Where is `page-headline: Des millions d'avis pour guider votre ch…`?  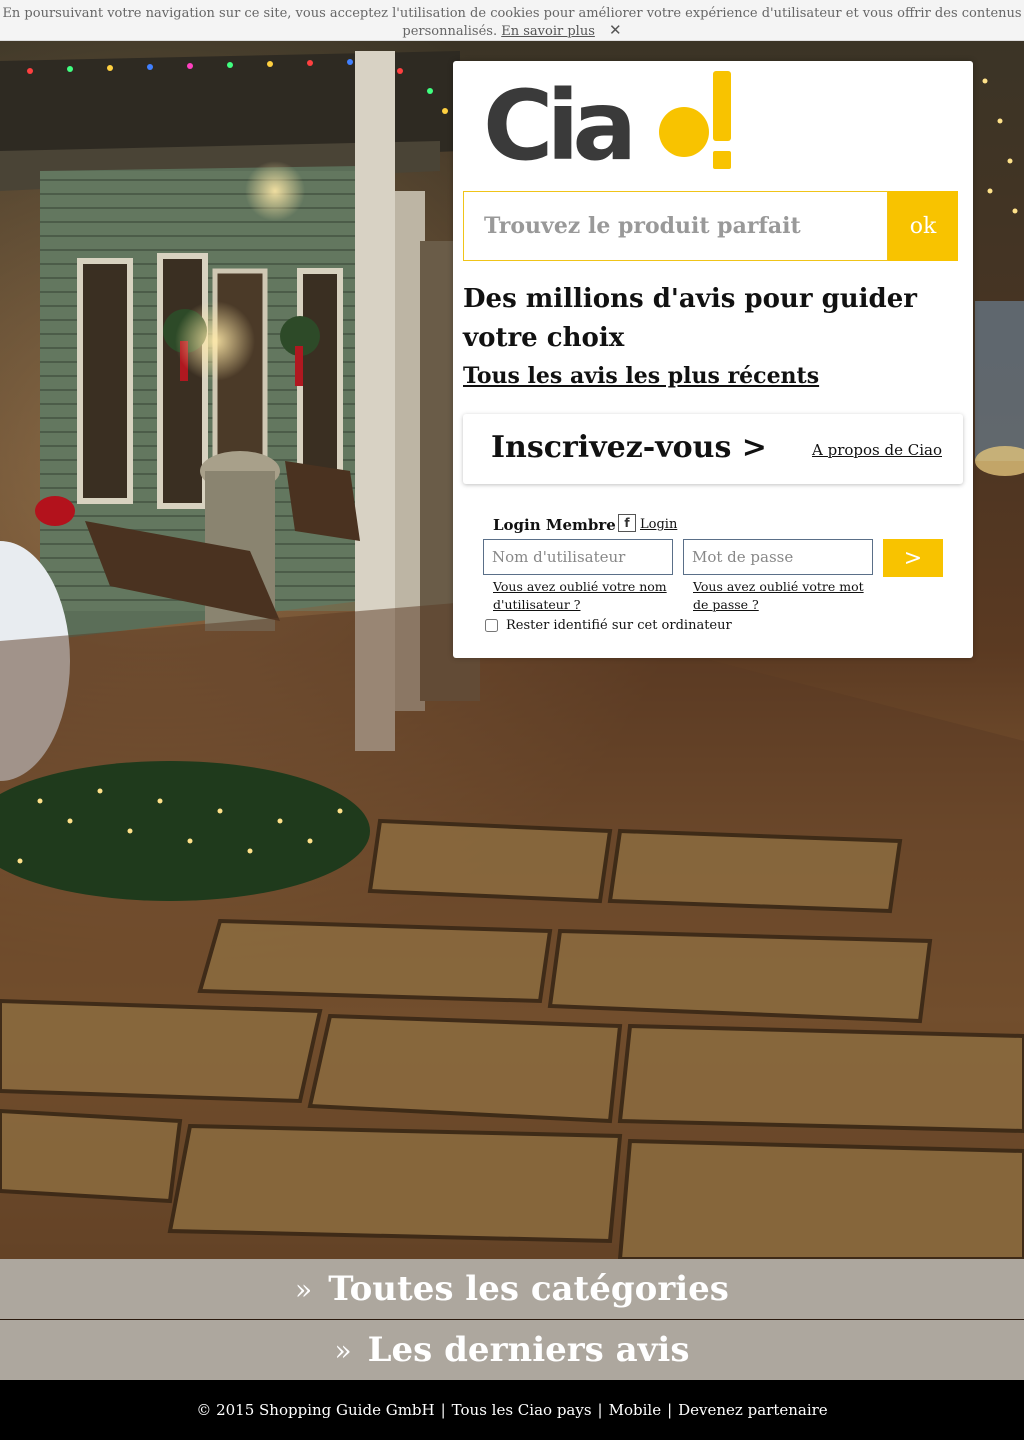 page-headline: Des millions d'avis pour guider votre ch… is located at coordinates (690, 318).